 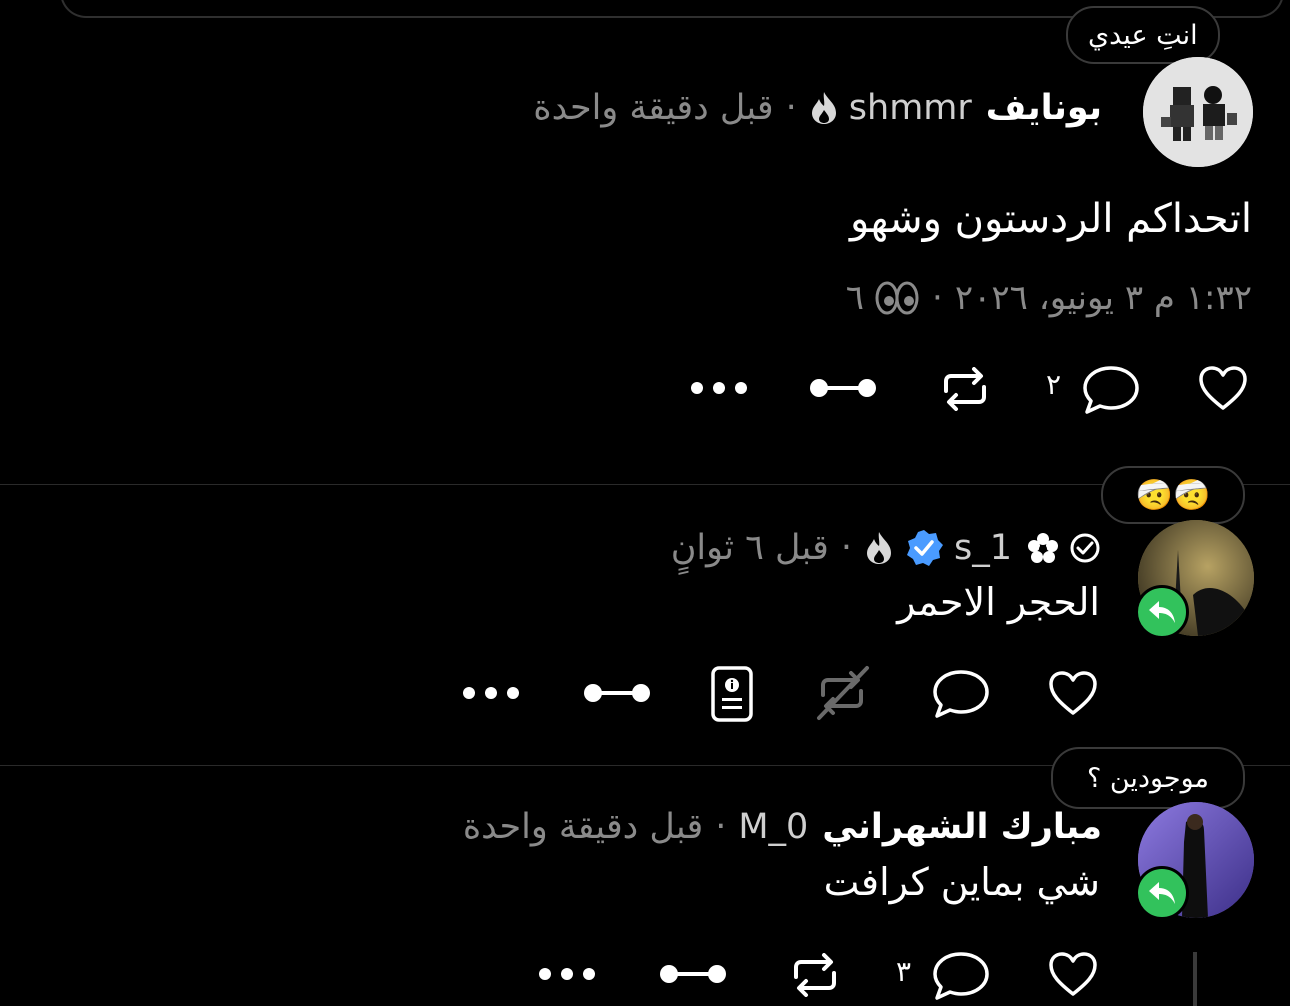 I want to click on flower-icon, so click(x=1043, y=548).